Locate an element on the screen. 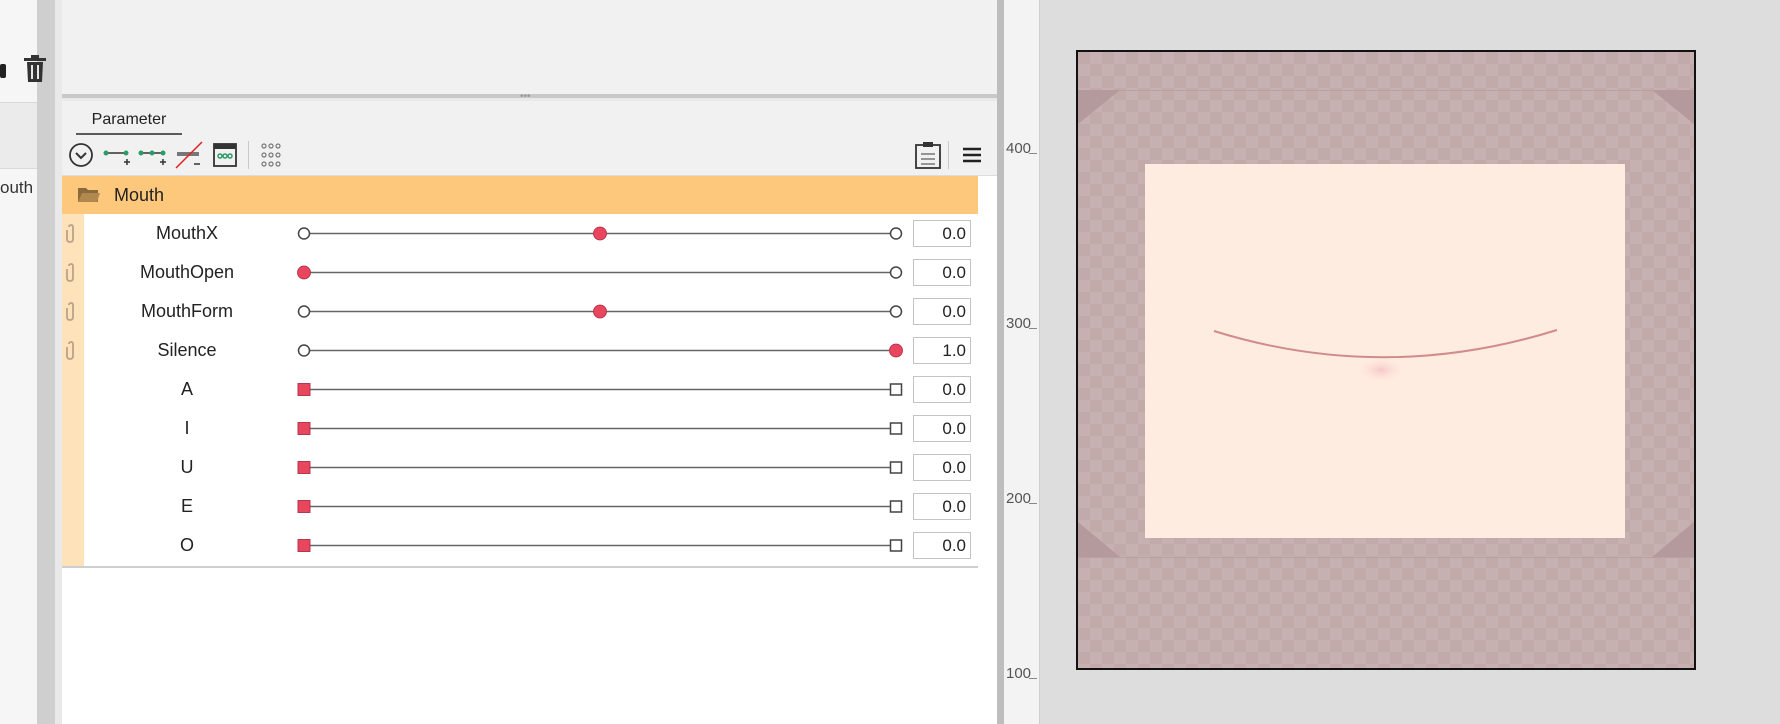  parameter-name: MouthX is located at coordinates (187, 233).